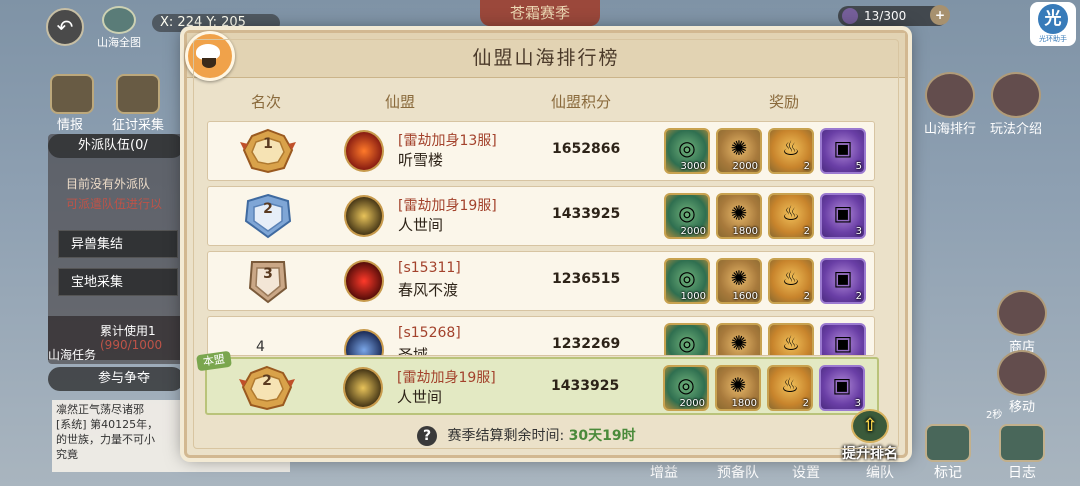 This screenshot has height=486, width=1080. Describe the element at coordinates (586, 344) in the screenshot. I see `alliance-score: 1232269` at that location.